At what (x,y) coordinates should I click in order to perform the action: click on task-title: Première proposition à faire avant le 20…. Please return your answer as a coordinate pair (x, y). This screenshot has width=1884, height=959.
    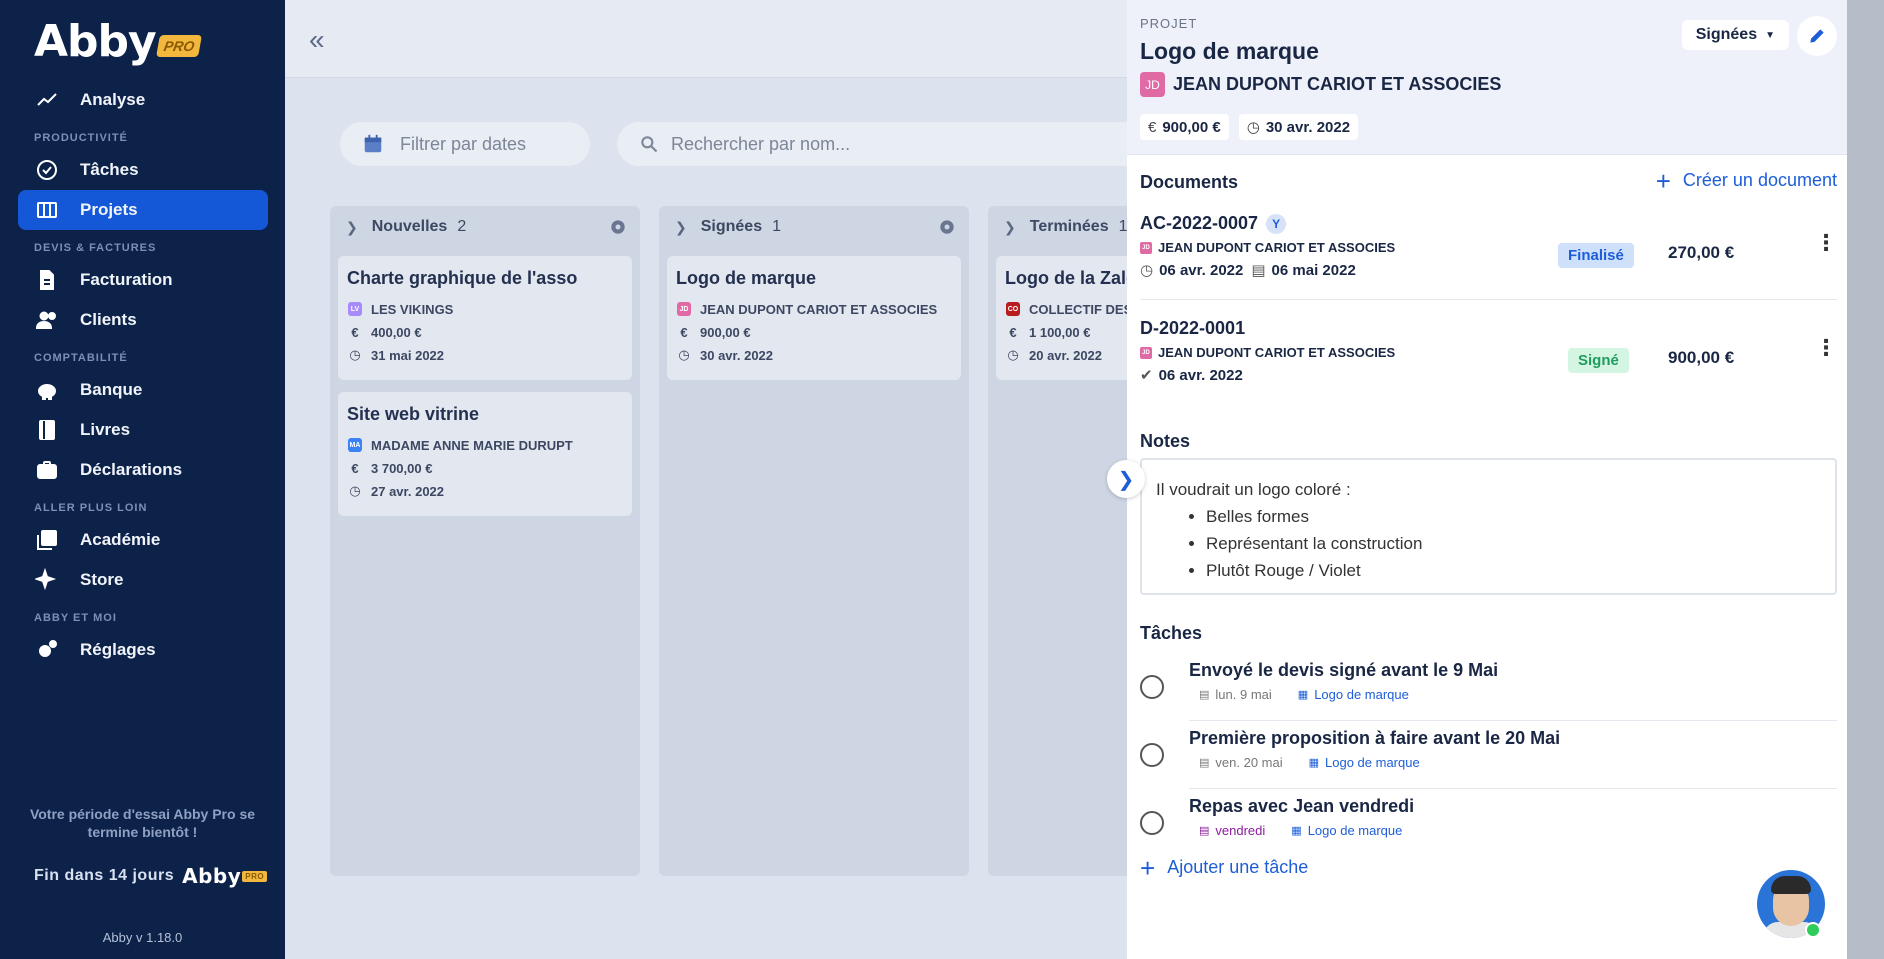
    Looking at the image, I should click on (1513, 738).